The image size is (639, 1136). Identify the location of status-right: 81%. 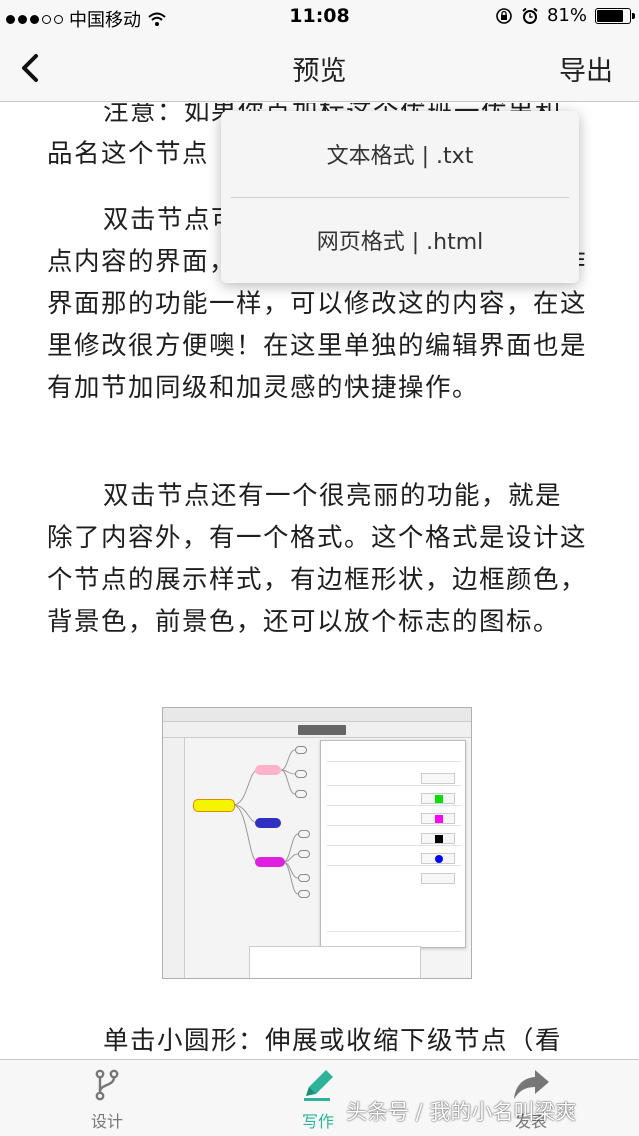
(565, 15).